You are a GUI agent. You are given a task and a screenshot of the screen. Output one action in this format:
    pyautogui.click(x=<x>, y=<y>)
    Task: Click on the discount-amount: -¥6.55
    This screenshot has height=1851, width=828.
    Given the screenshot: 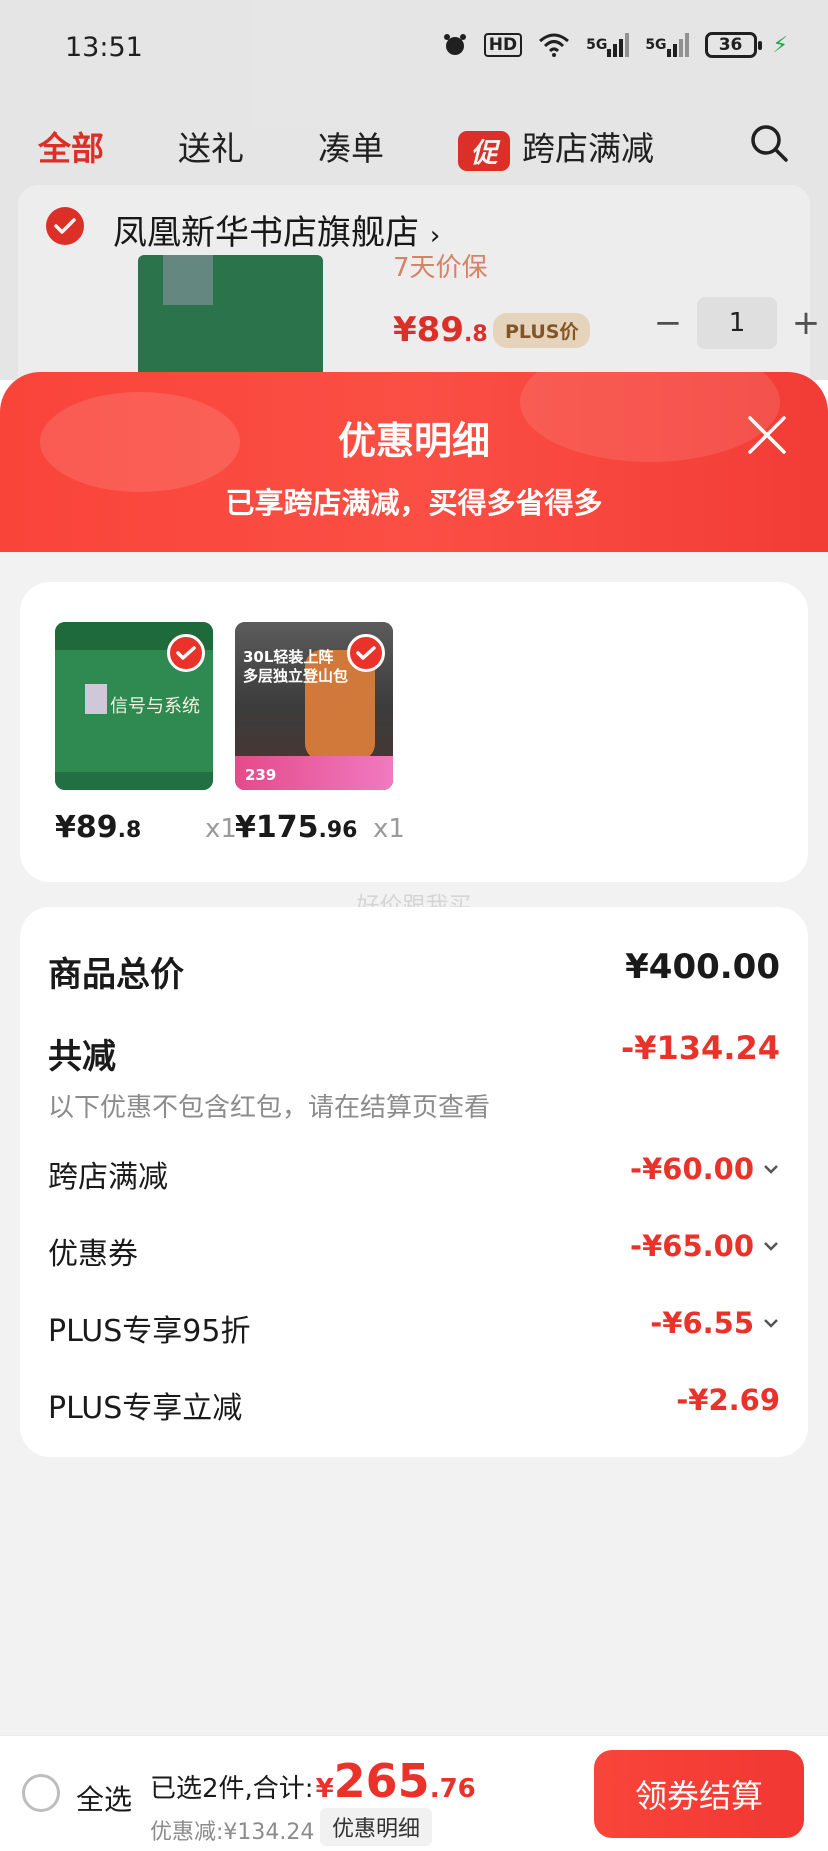 What is the action you would take?
    pyautogui.click(x=702, y=1323)
    